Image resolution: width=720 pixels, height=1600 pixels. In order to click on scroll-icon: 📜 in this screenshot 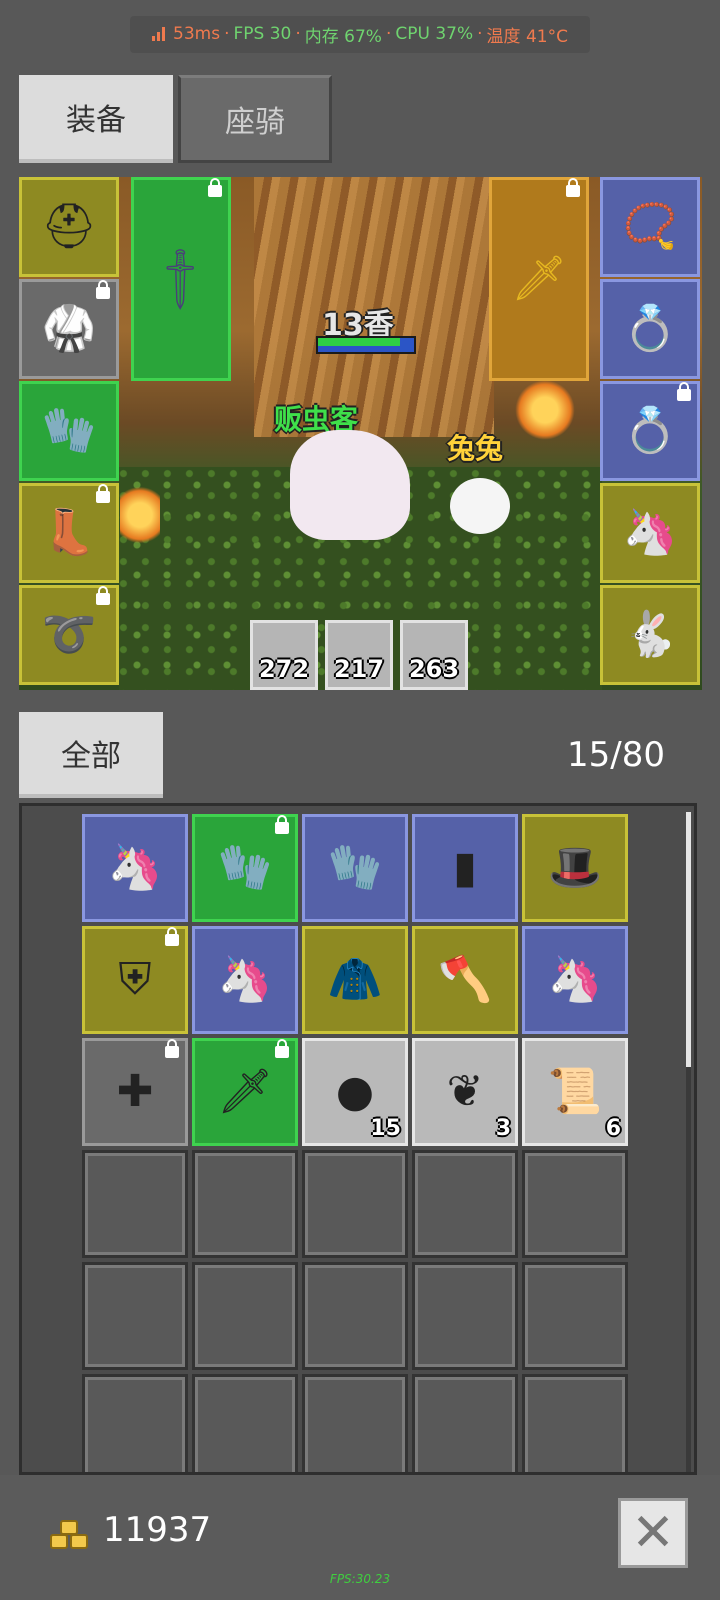, I will do `click(575, 1091)`.